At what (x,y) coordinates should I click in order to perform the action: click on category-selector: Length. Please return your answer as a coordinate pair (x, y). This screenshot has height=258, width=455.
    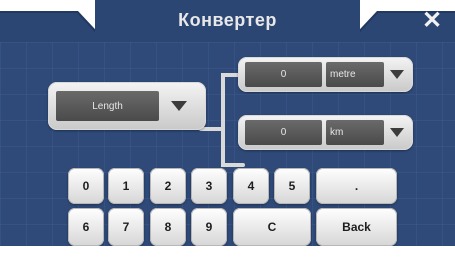
    Looking at the image, I should click on (127, 106).